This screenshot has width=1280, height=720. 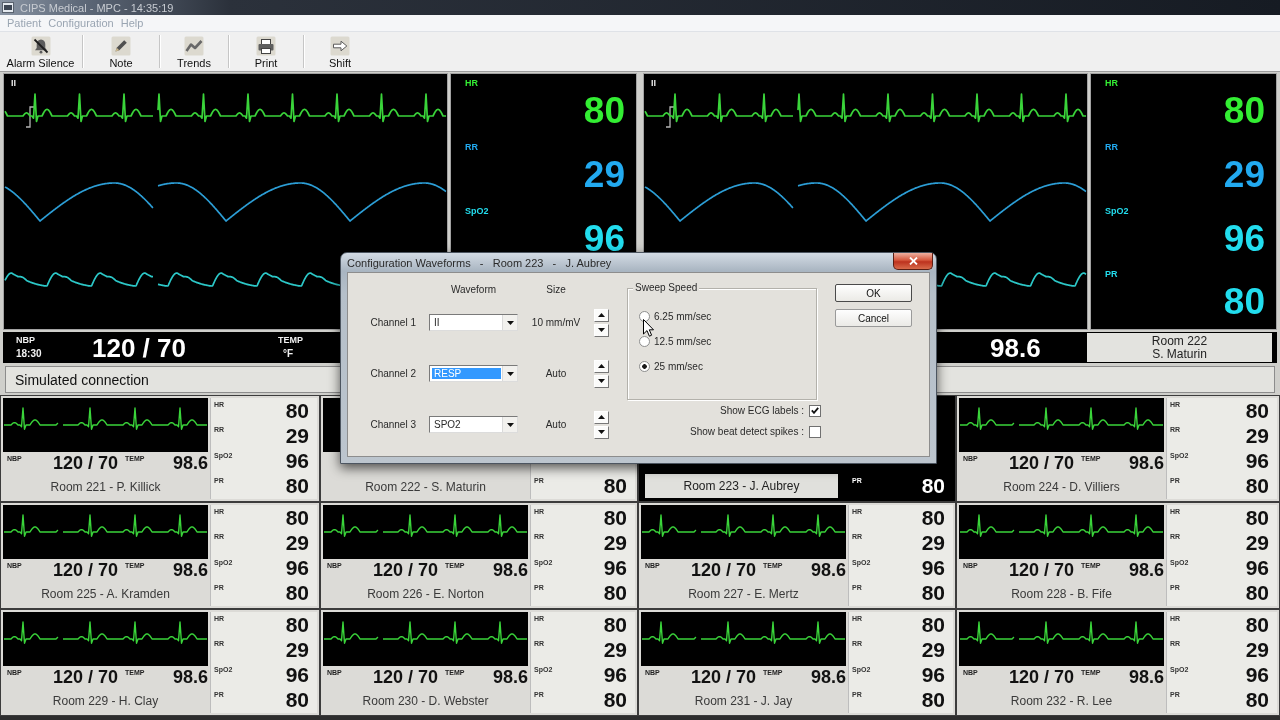 I want to click on toolbar-button: Trends, so click(x=194, y=51).